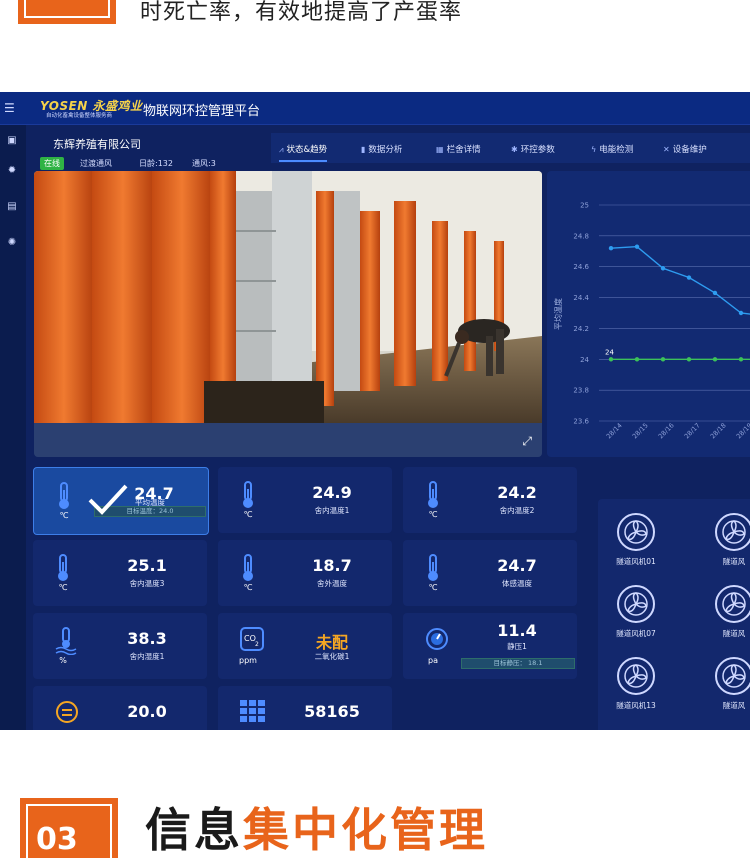  What do you see at coordinates (120, 646) in the screenshot?
I see `metric-card: % 38.3 舍内湿度1` at bounding box center [120, 646].